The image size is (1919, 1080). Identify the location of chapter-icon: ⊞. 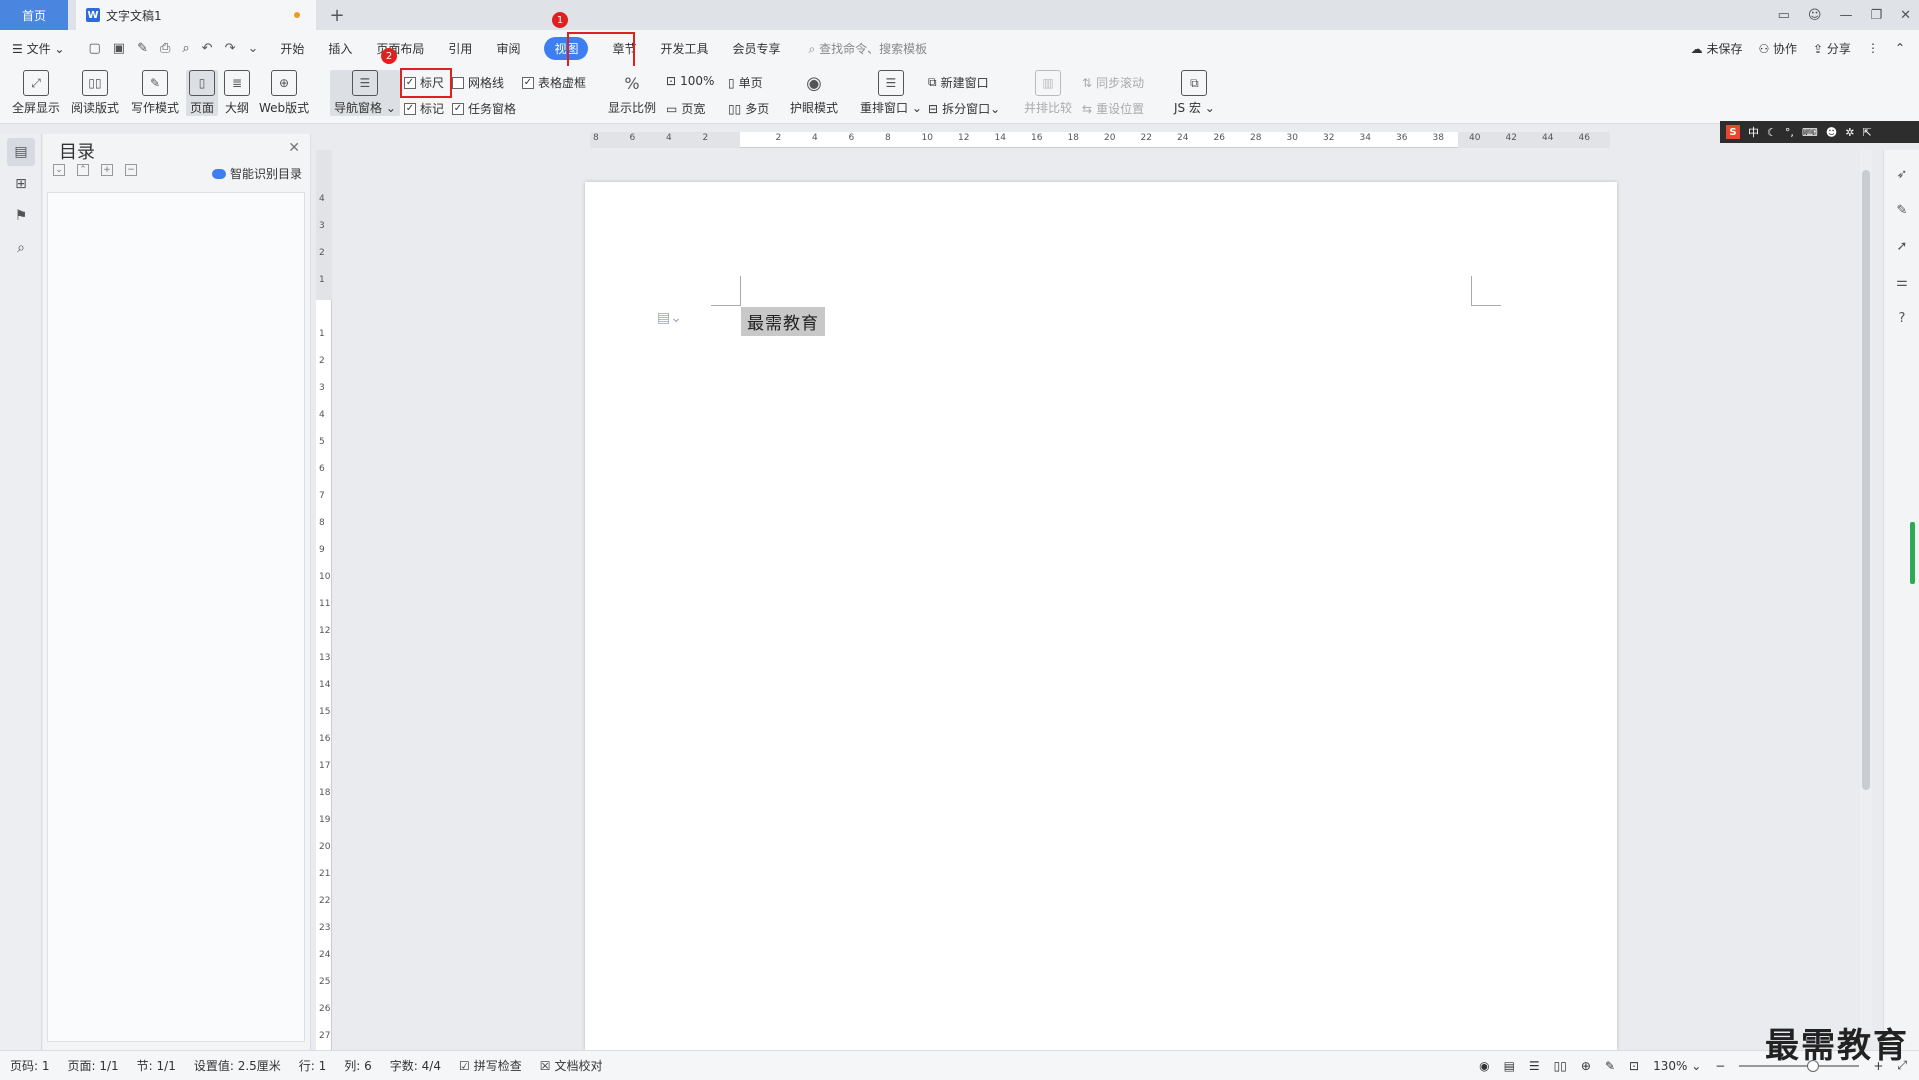
(21, 184).